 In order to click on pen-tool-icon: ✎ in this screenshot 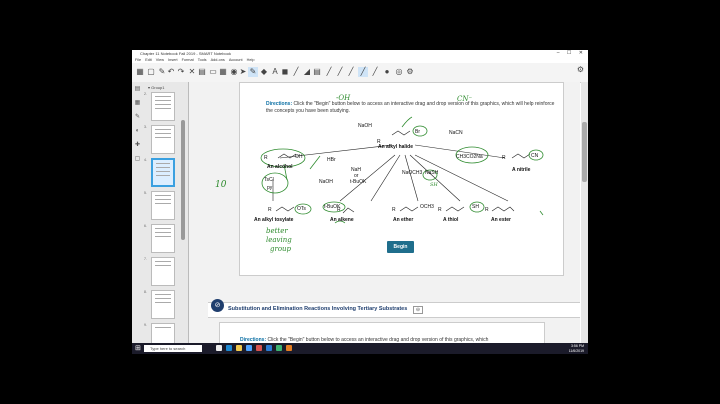, I will do `click(253, 72)`.